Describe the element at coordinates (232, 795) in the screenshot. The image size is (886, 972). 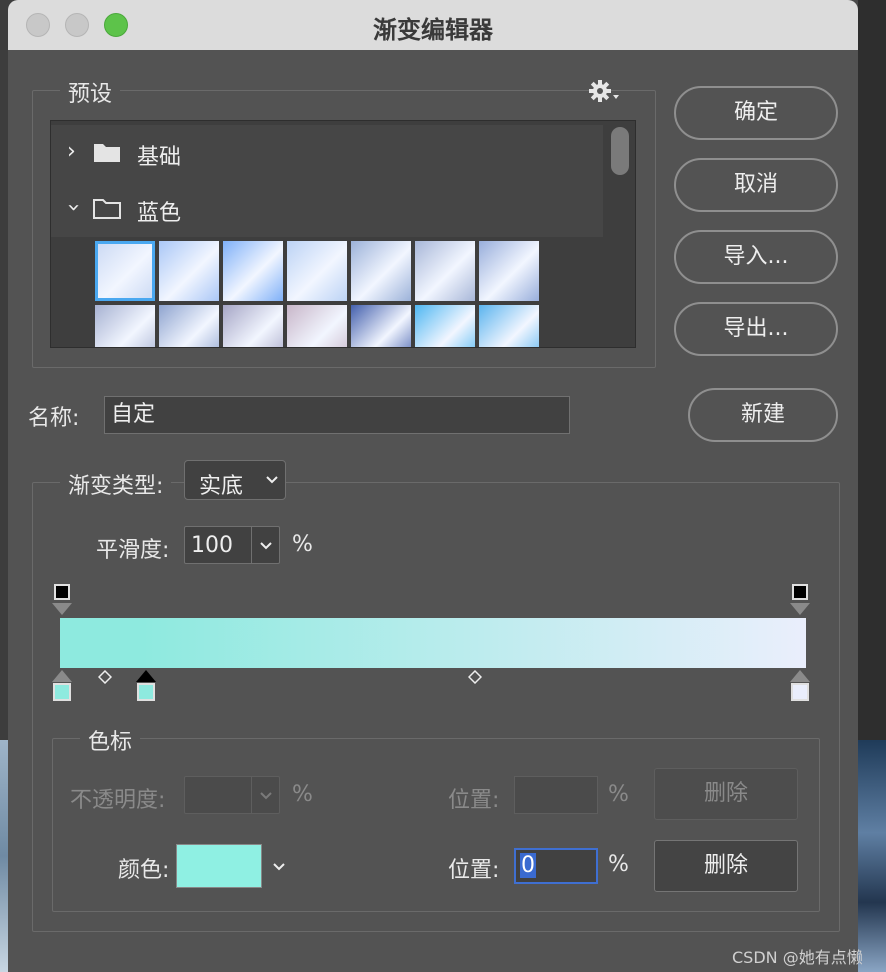
I see `opacity-select` at that location.